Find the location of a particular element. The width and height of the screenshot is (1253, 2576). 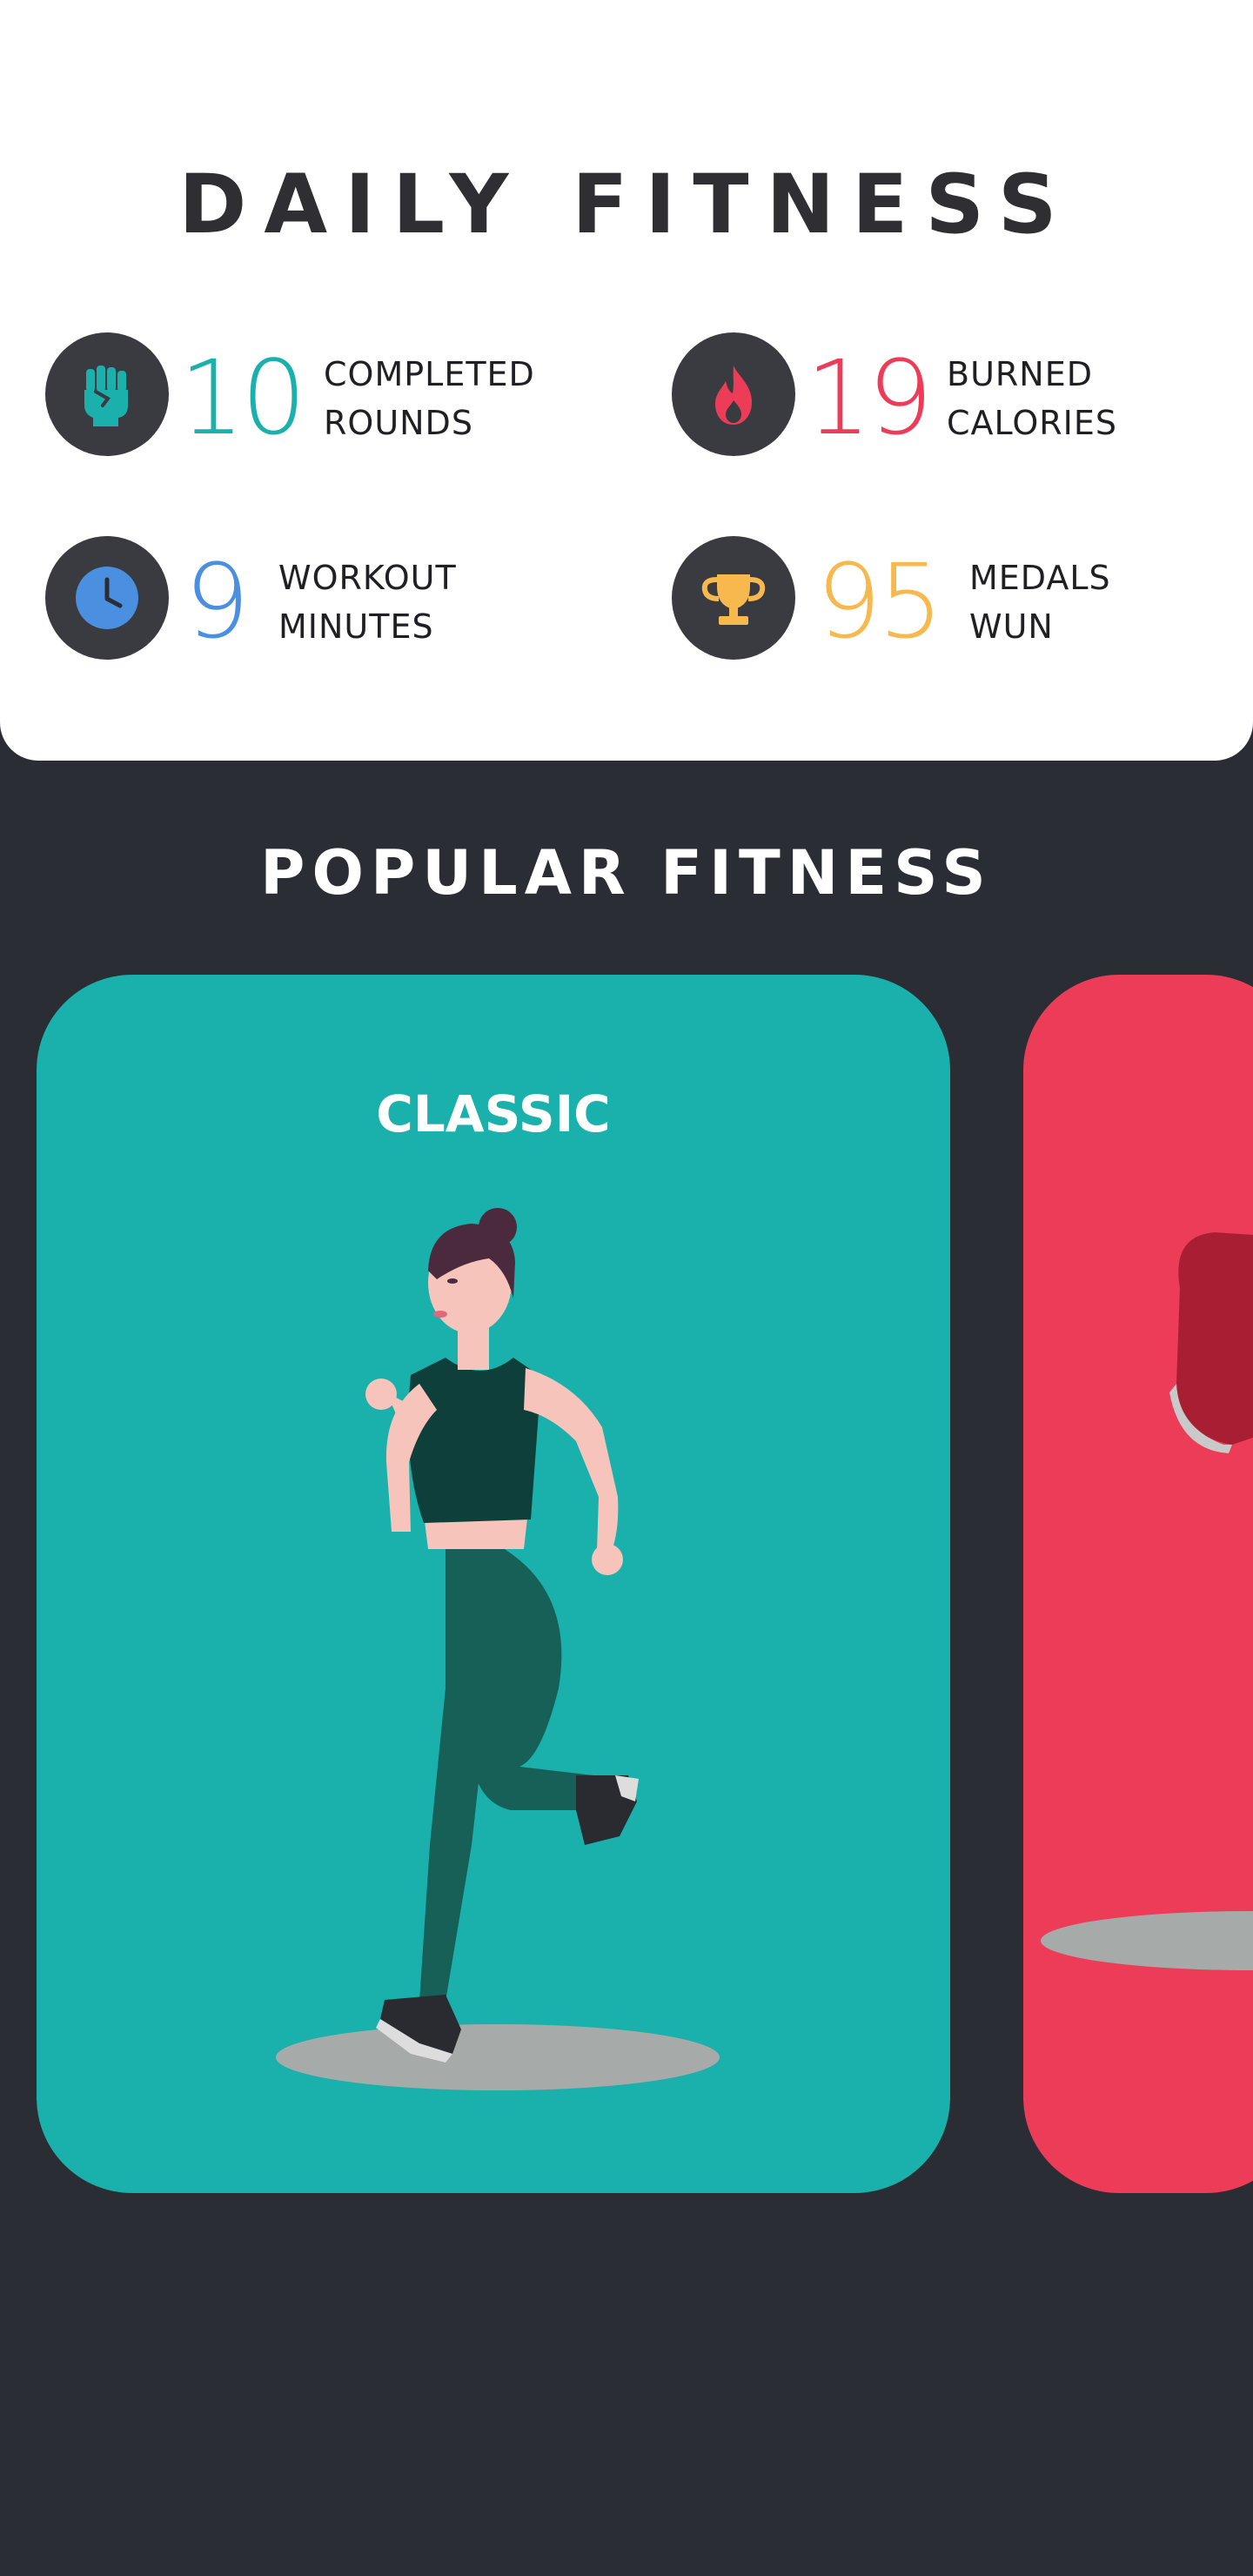

stat-label: BURNED CALORIES is located at coordinates (1032, 398).